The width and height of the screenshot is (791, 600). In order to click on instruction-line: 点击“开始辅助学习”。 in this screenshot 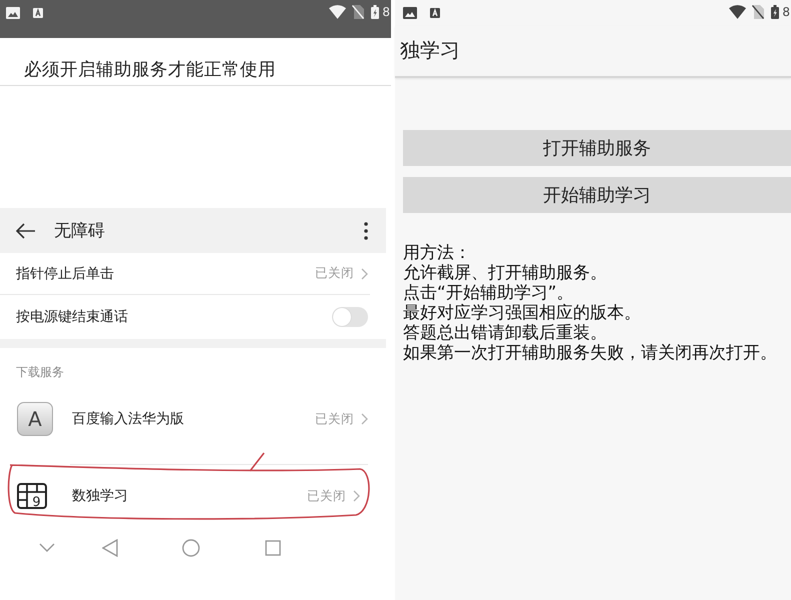, I will do `click(488, 293)`.